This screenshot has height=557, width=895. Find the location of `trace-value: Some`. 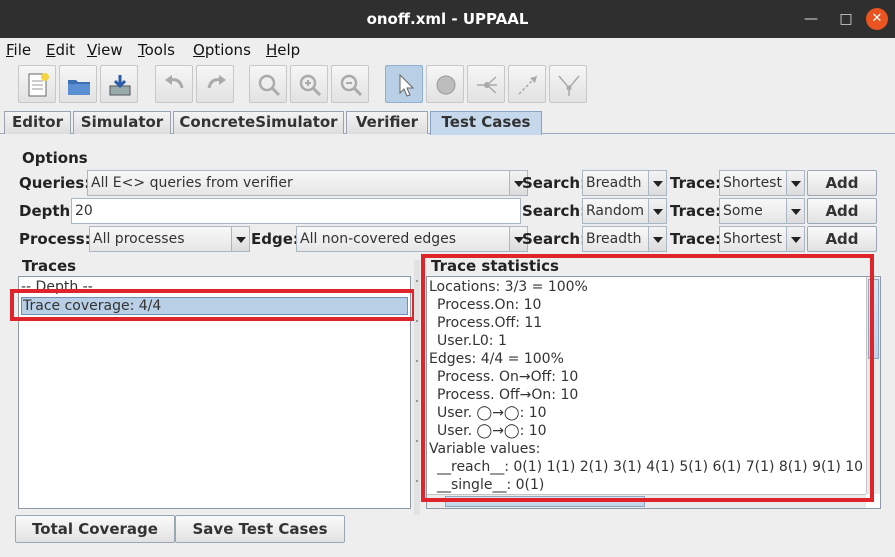

trace-value: Some is located at coordinates (743, 211).